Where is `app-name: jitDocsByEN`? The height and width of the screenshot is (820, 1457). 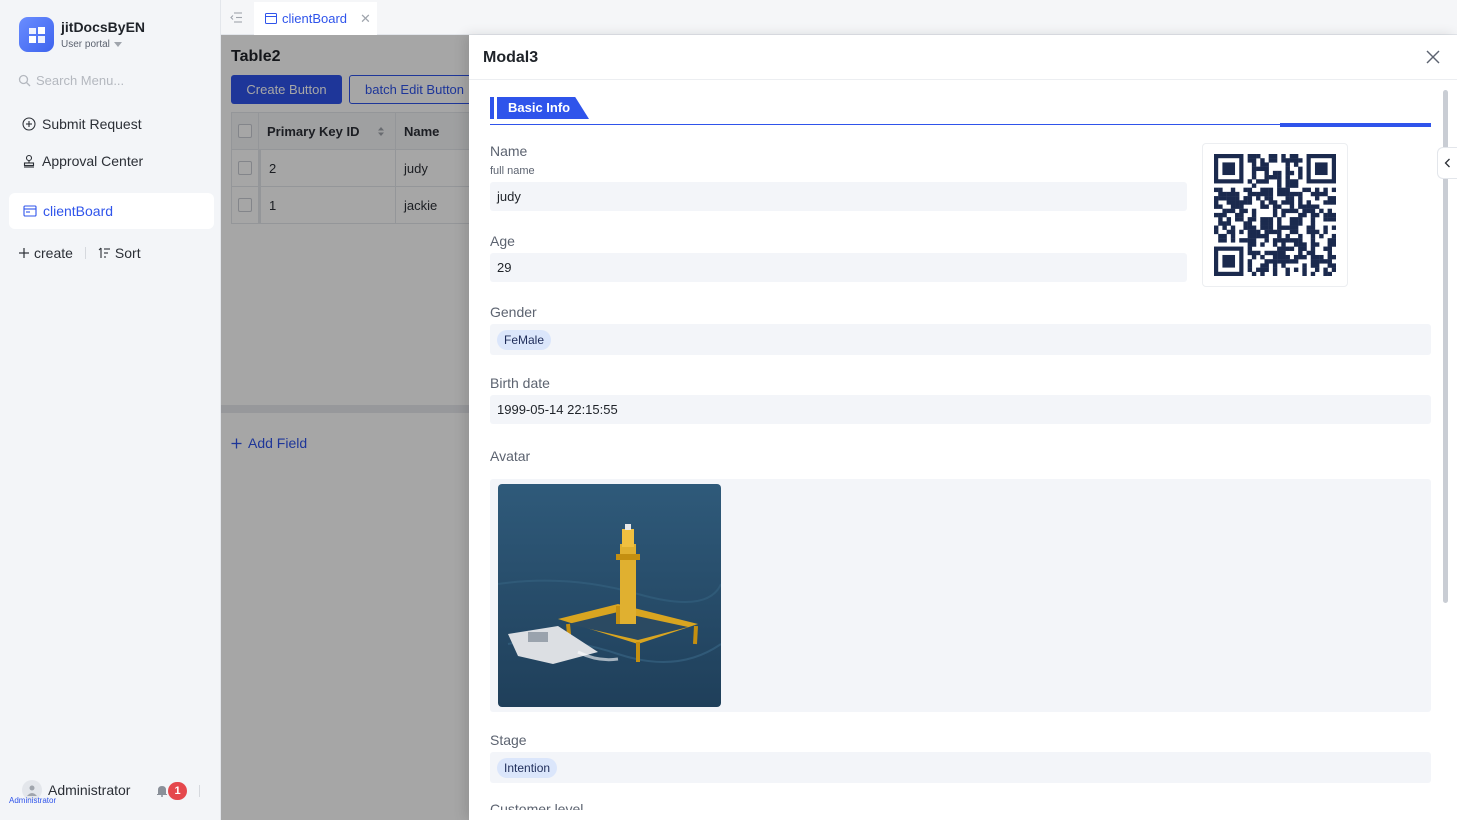 app-name: jitDocsByEN is located at coordinates (103, 27).